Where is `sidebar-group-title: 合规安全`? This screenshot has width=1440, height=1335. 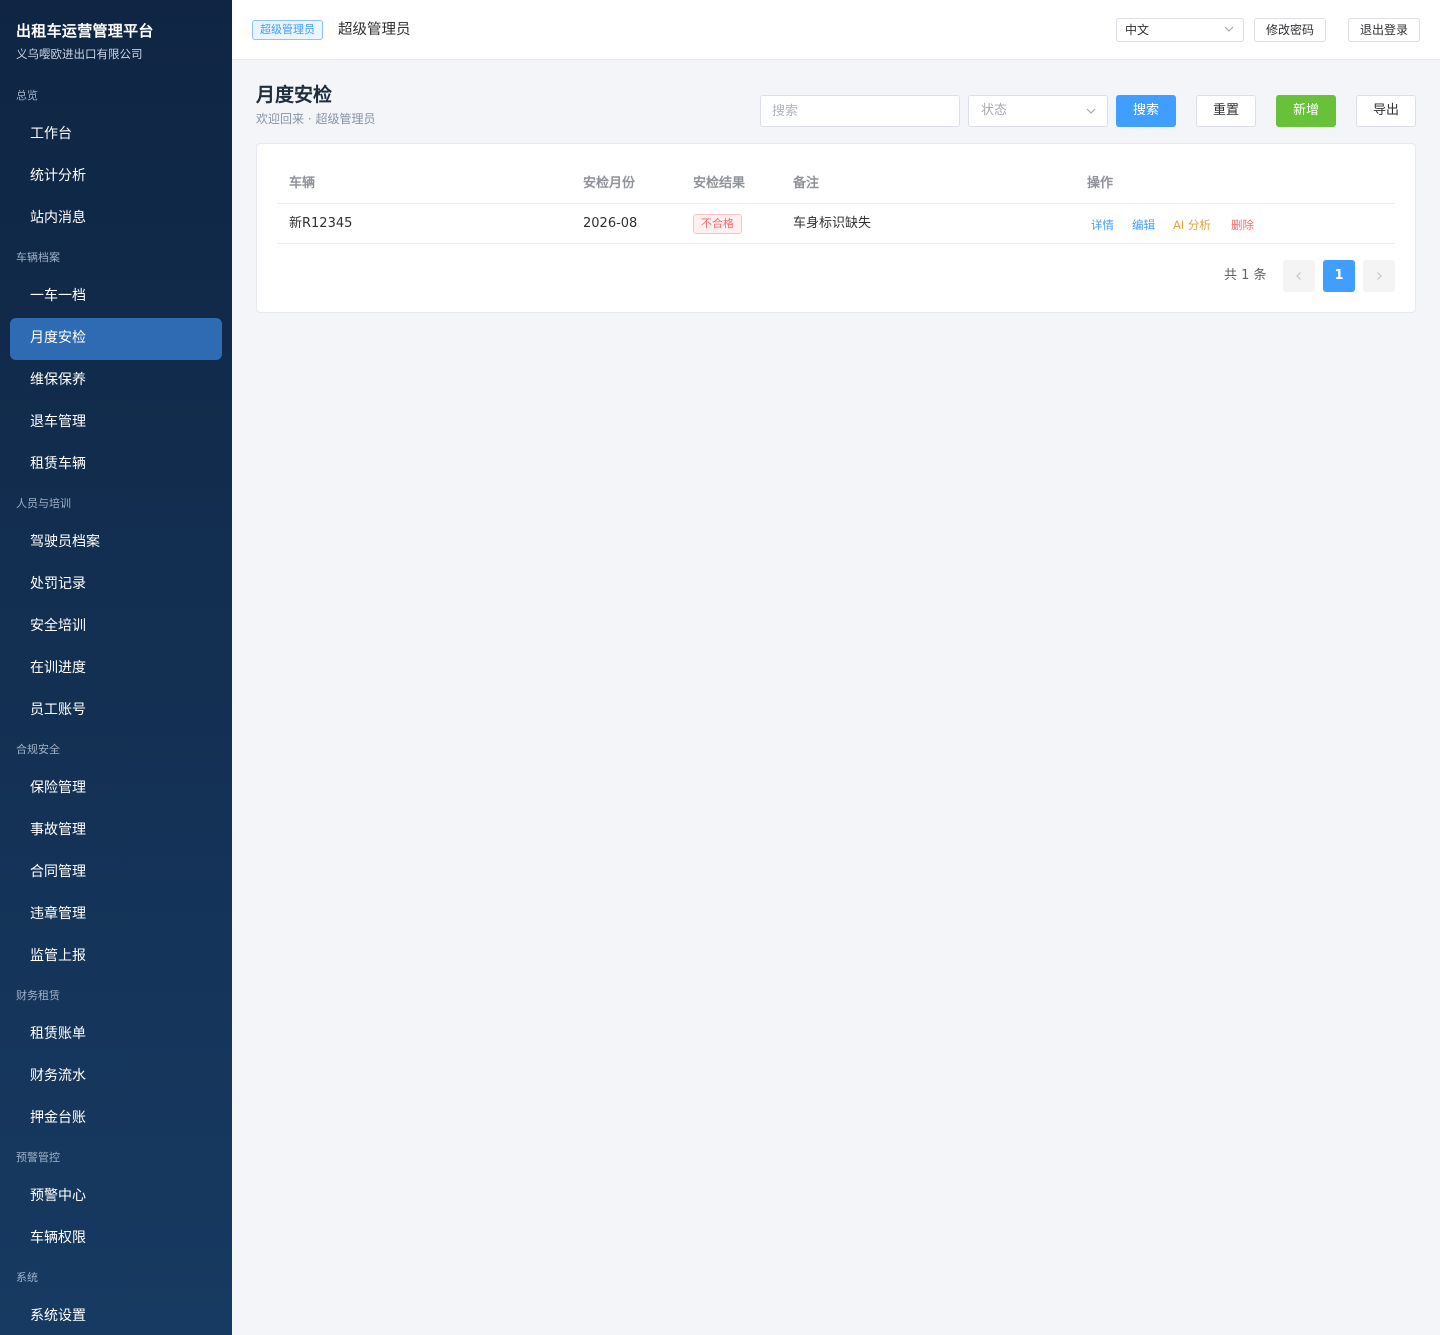 sidebar-group-title: 合规安全 is located at coordinates (38, 749).